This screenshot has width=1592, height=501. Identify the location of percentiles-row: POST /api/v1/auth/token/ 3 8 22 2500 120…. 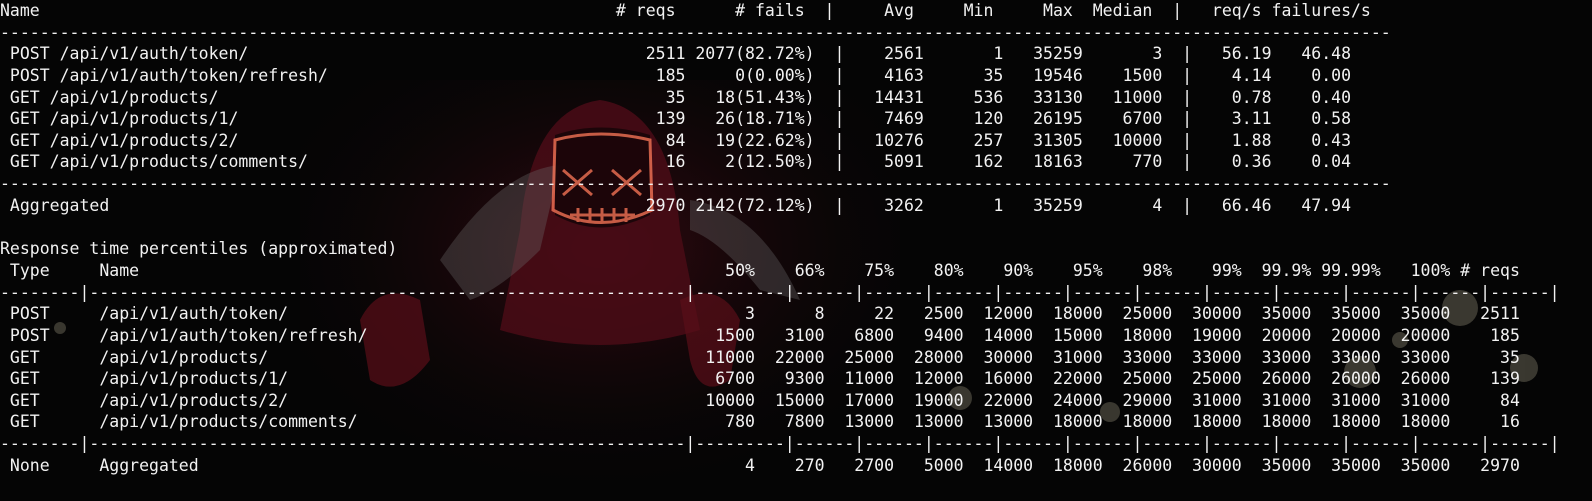
(760, 313).